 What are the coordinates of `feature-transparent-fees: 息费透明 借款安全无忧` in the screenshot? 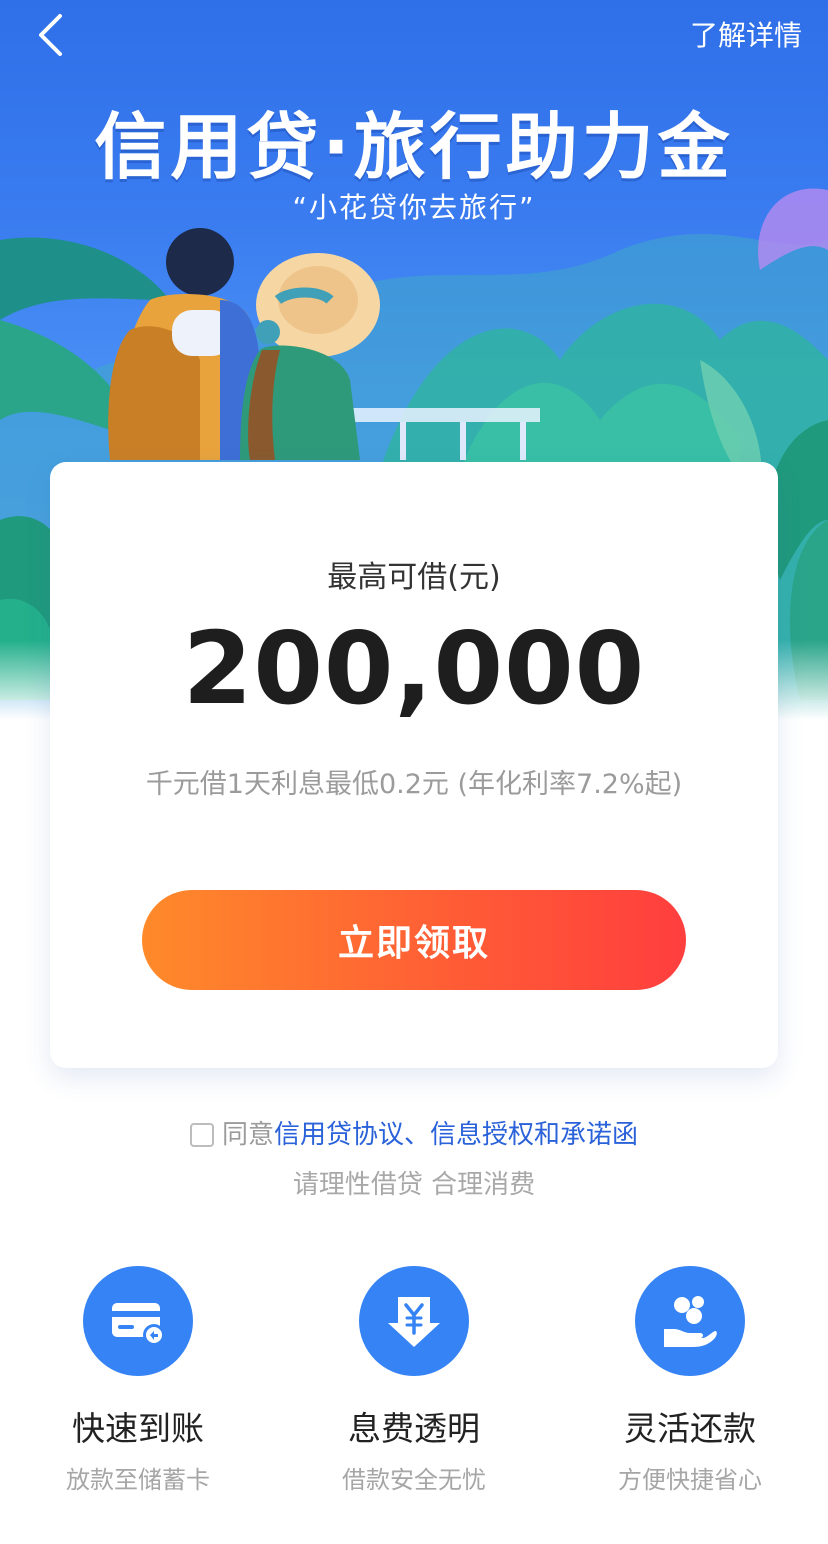 It's located at (414, 1380).